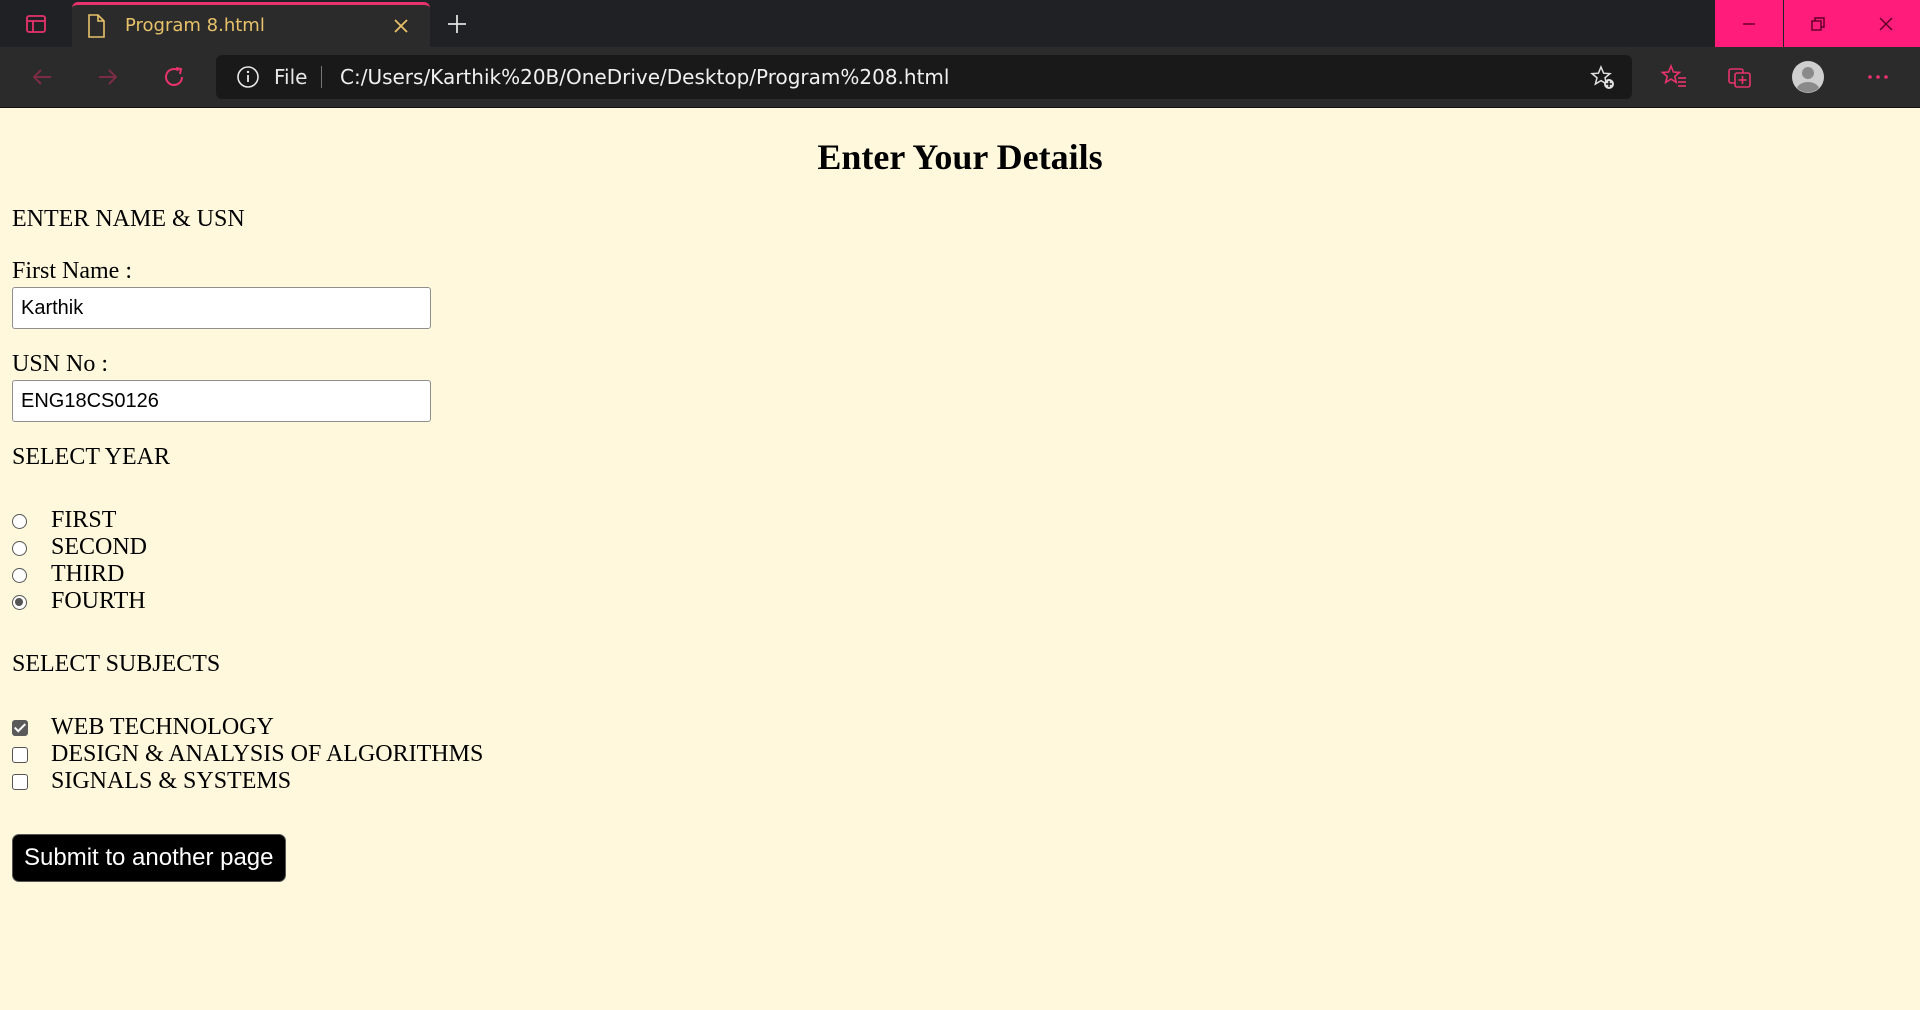 This screenshot has height=1010, width=1920. What do you see at coordinates (960, 23) in the screenshot?
I see `tab-strip: Program 8.html` at bounding box center [960, 23].